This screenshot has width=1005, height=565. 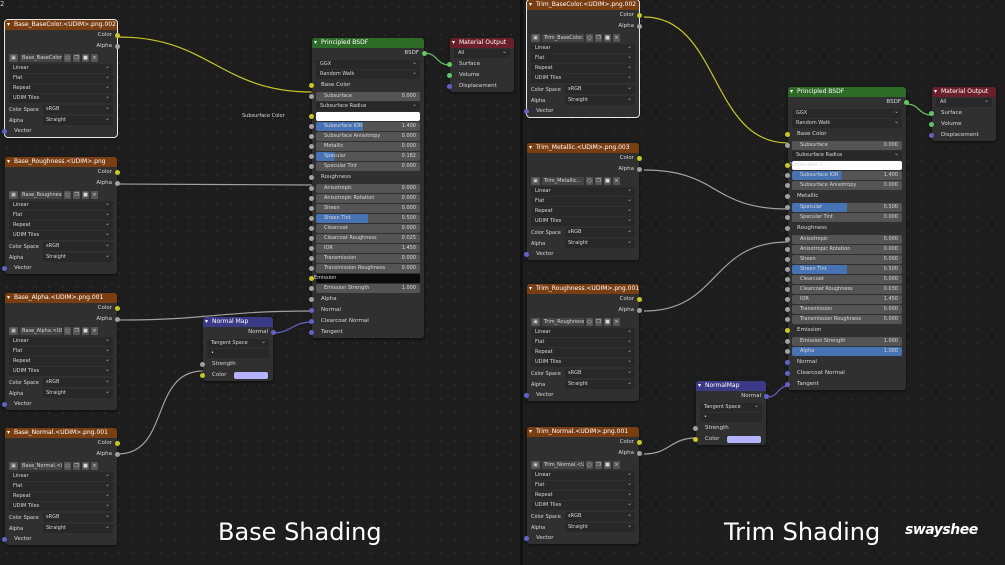 I want to click on clearcoat-field: Clearcoat 0.000, so click(x=843, y=279).